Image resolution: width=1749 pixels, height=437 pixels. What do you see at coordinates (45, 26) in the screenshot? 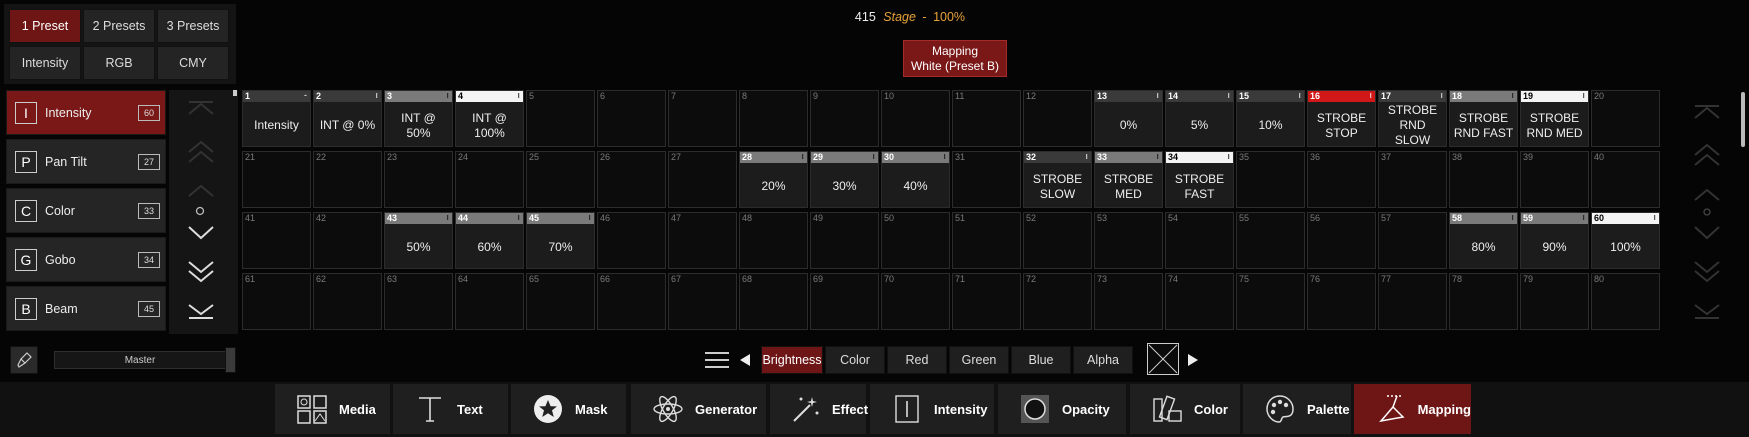
I see `tab-1-preset: 1 Preset` at bounding box center [45, 26].